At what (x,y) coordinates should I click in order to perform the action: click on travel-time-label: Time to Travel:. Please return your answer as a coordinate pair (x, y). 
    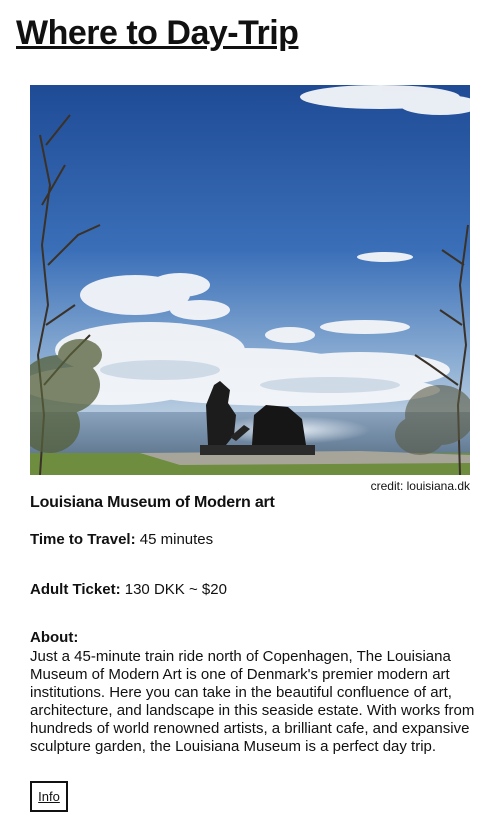
    Looking at the image, I should click on (83, 539).